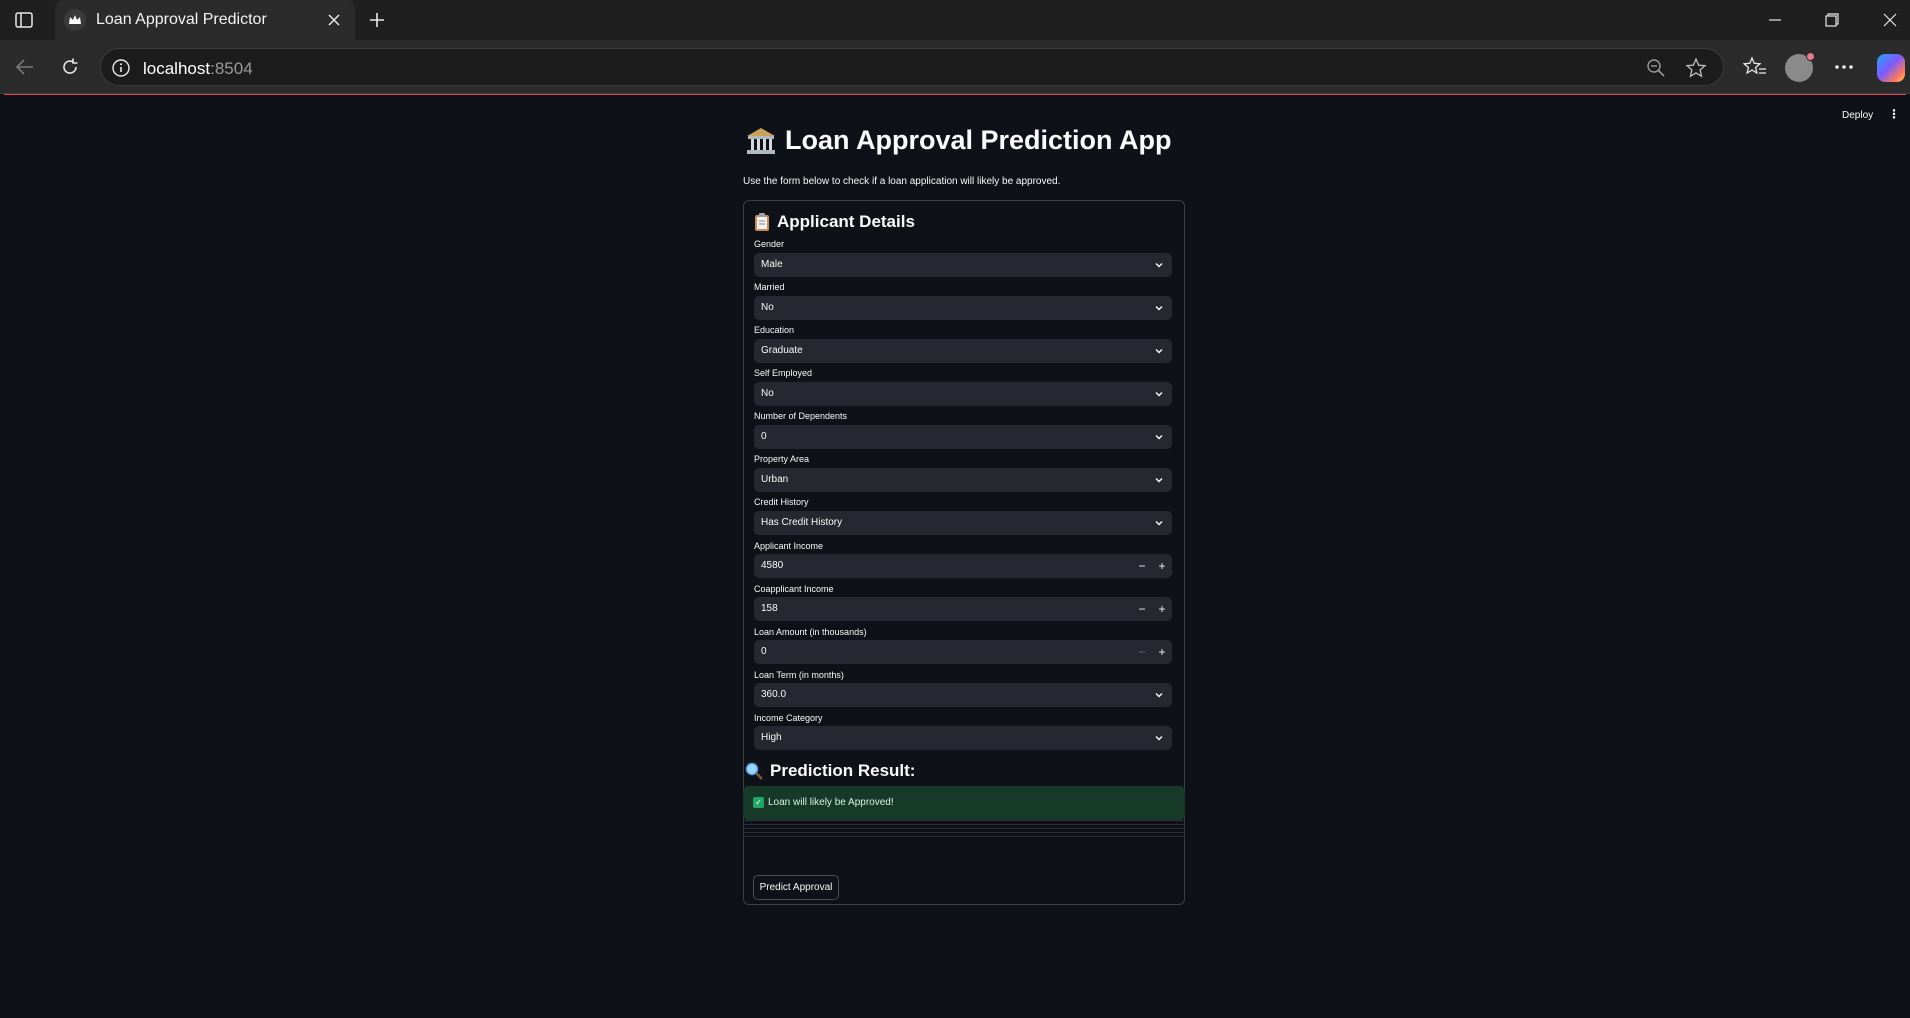 This screenshot has height=1018, width=1910. Describe the element at coordinates (1810, 56) in the screenshot. I see `notification-dot` at that location.